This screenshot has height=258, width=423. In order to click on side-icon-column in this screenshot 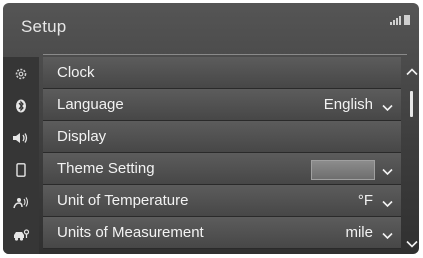, I will do `click(21, 155)`.